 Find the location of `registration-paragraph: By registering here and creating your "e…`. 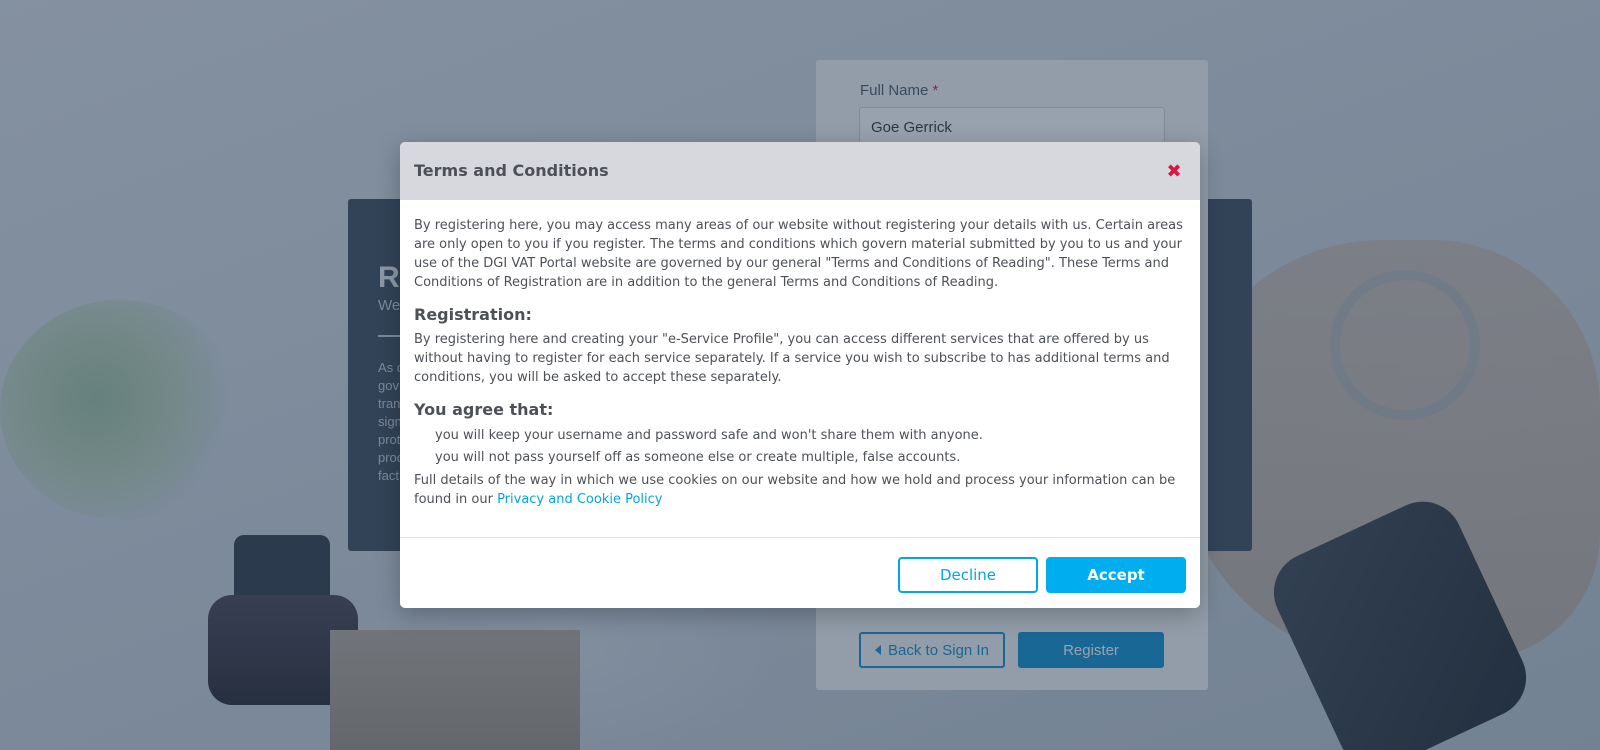

registration-paragraph: By registering here and creating your "e… is located at coordinates (792, 358).